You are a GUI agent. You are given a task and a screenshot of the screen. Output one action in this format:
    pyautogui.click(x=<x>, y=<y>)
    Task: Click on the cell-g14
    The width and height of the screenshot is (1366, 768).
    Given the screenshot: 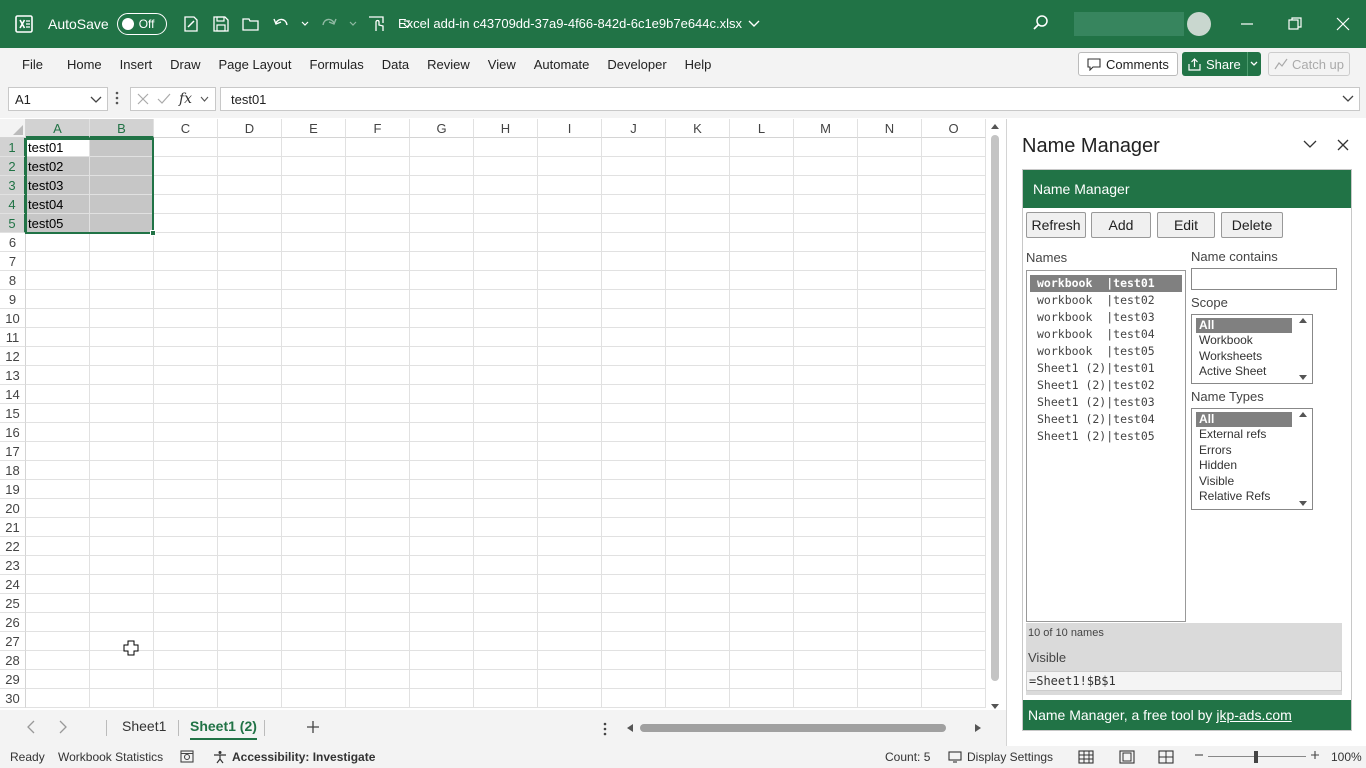 What is the action you would take?
    pyautogui.click(x=442, y=394)
    